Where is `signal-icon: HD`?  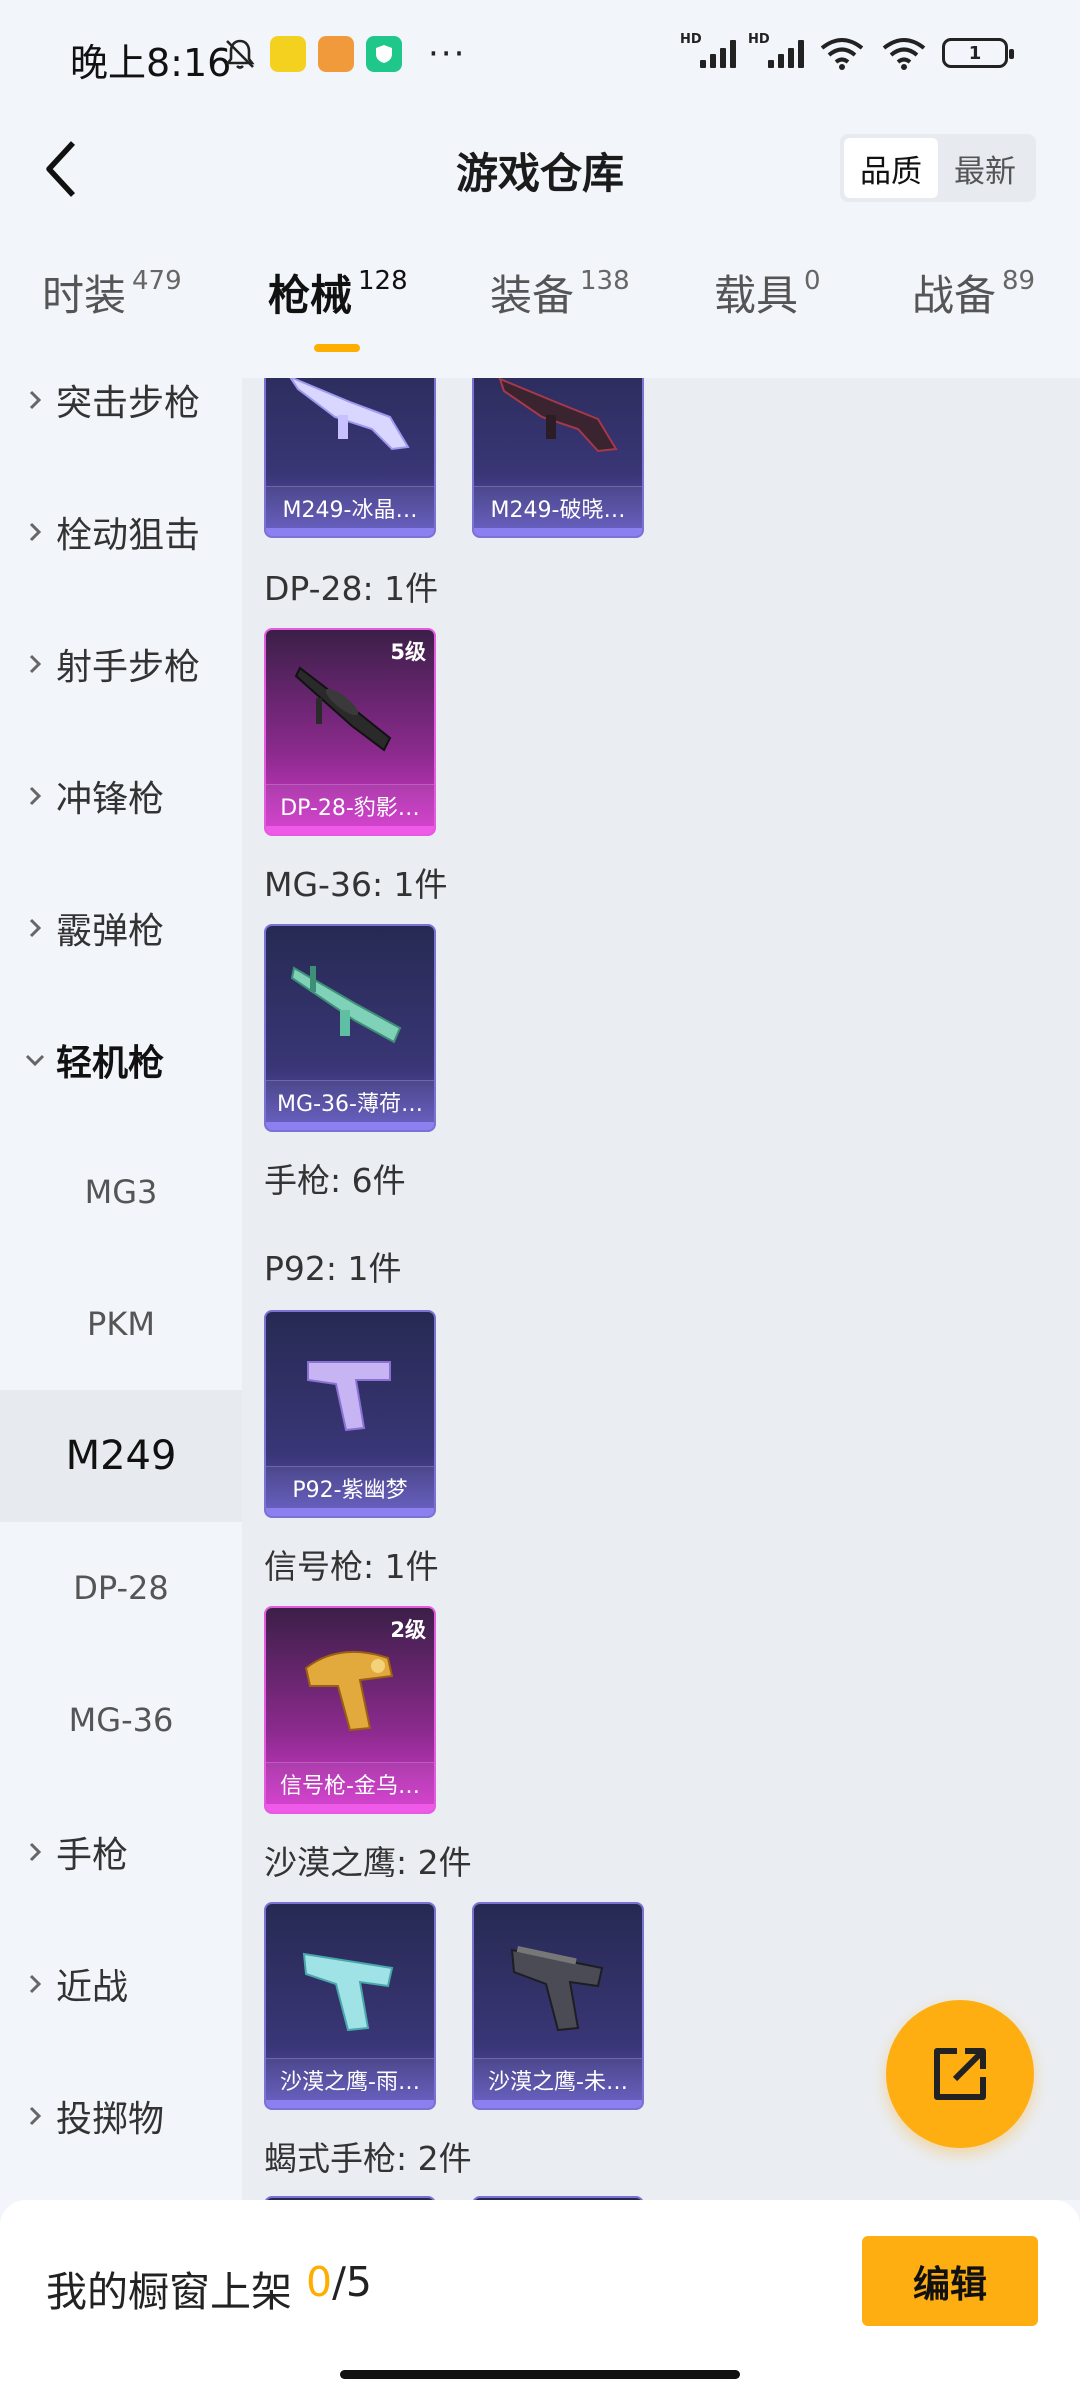
signal-icon: HD is located at coordinates (708, 50).